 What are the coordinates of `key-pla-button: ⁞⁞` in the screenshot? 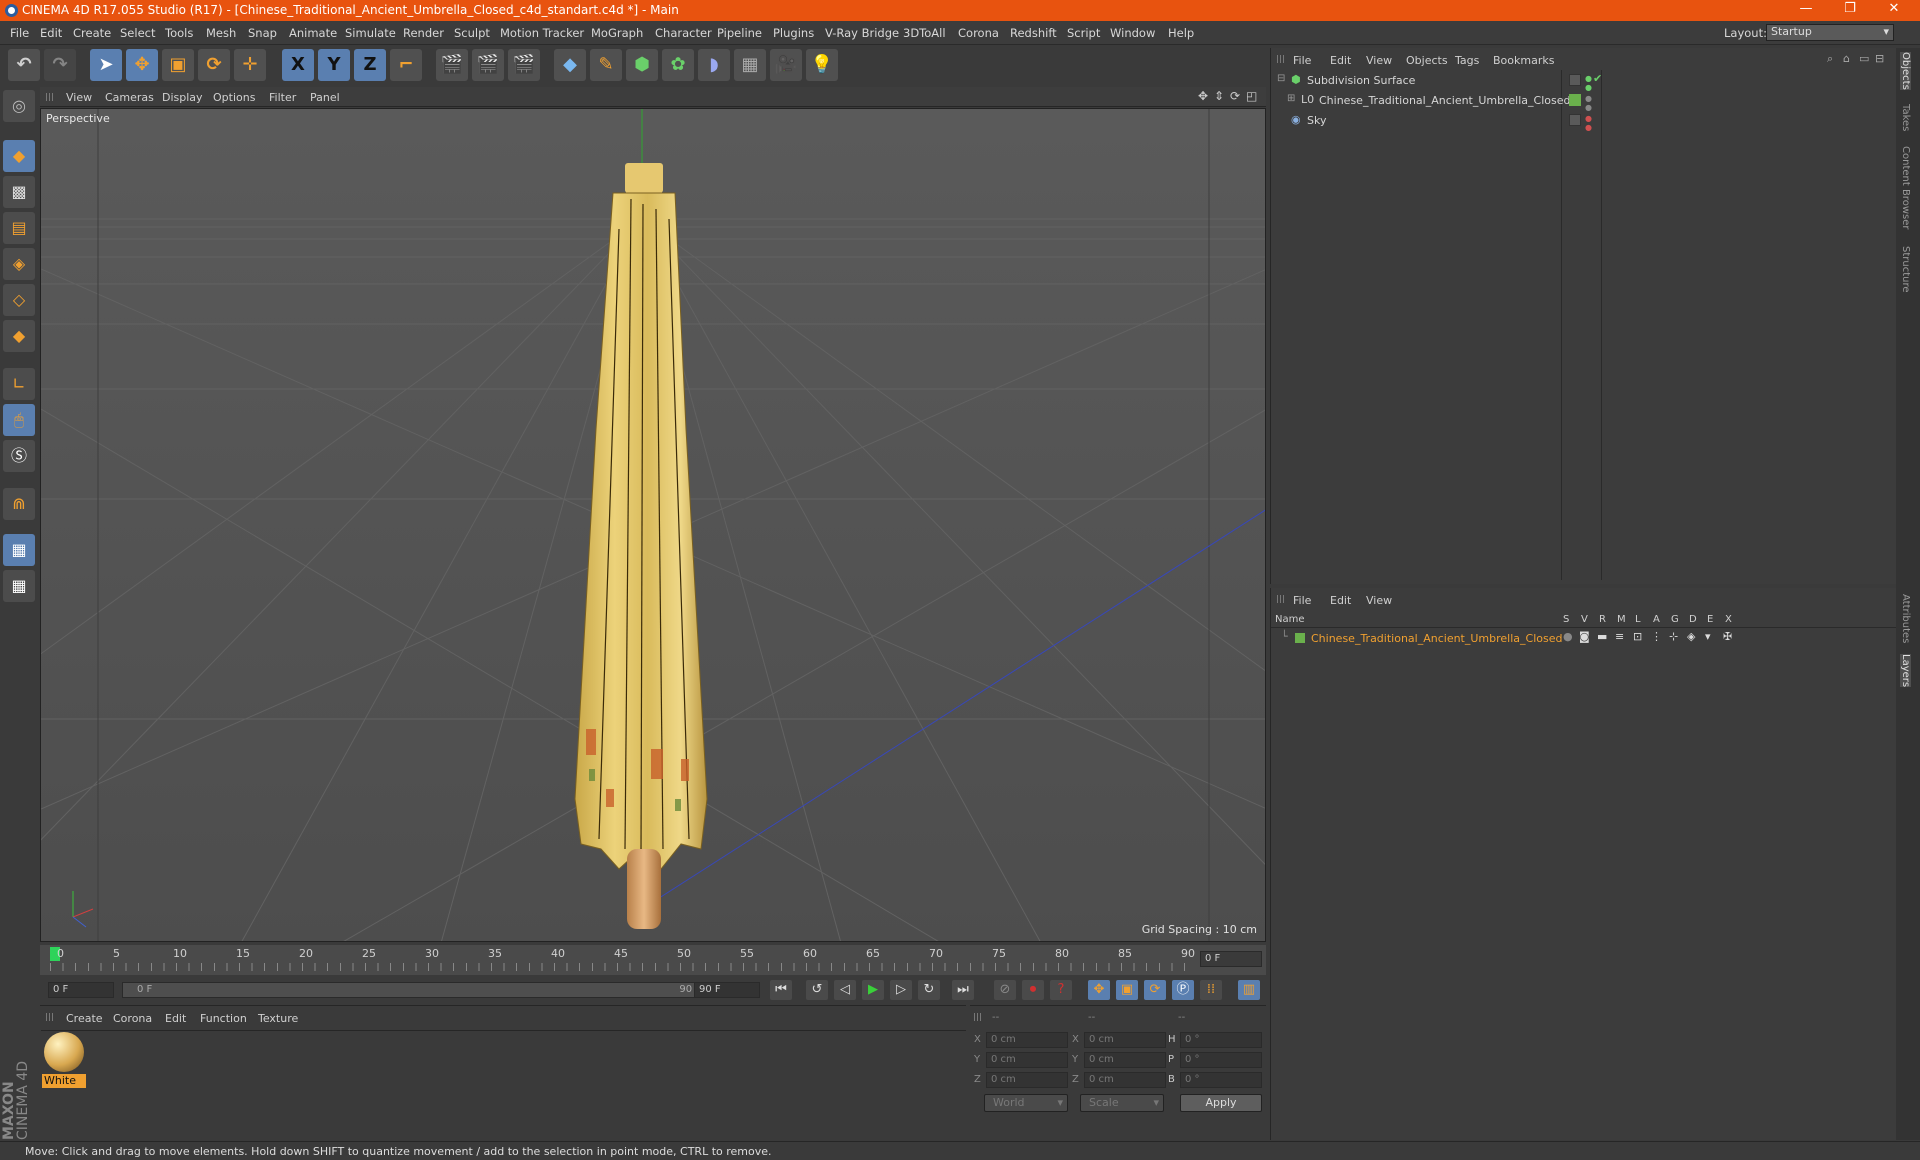 It's located at (1211, 990).